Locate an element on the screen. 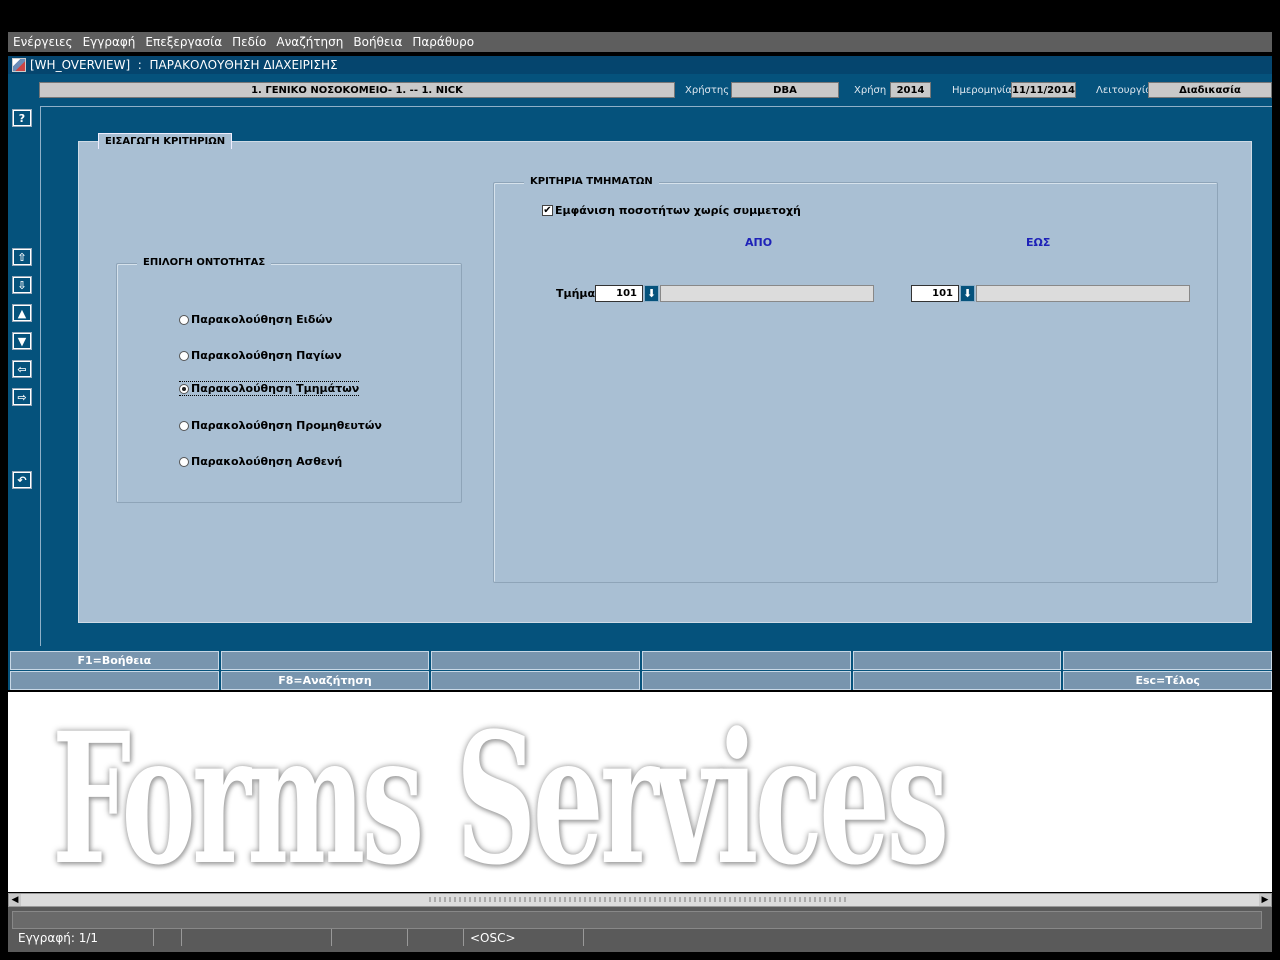 Image resolution: width=1280 pixels, height=960 pixels. radio-departments: Παρακολούθηση Τμημάτων is located at coordinates (269, 388).